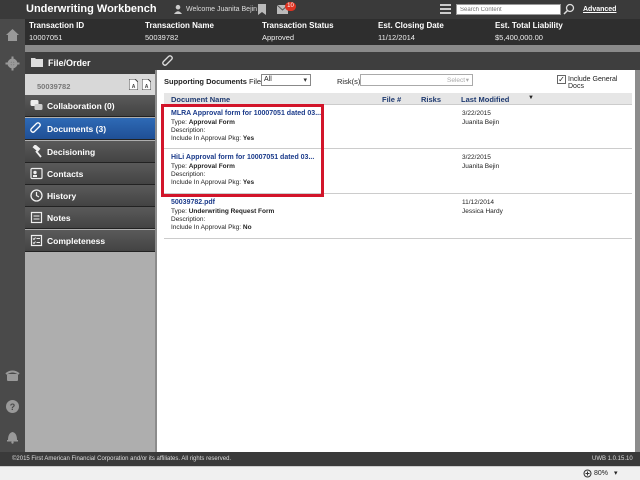  What do you see at coordinates (205, 81) in the screenshot?
I see `supporting-documents-label: Supporting Documents` at bounding box center [205, 81].